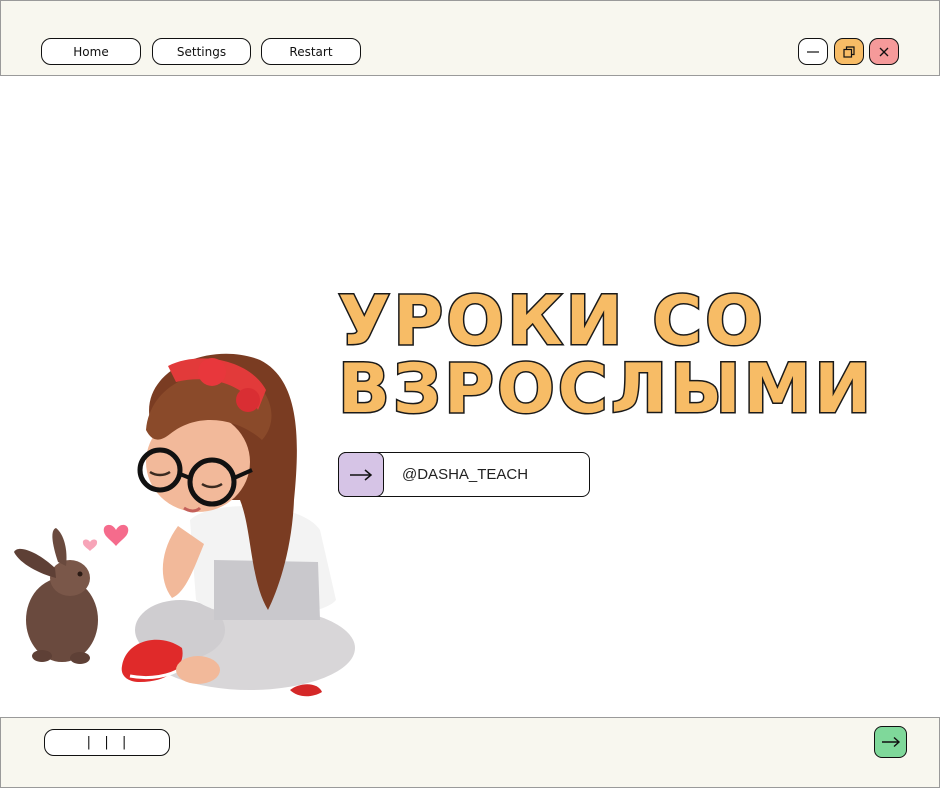 This screenshot has height=788, width=940. What do you see at coordinates (551, 321) in the screenshot?
I see `title-line-1: УРОКИ СО` at bounding box center [551, 321].